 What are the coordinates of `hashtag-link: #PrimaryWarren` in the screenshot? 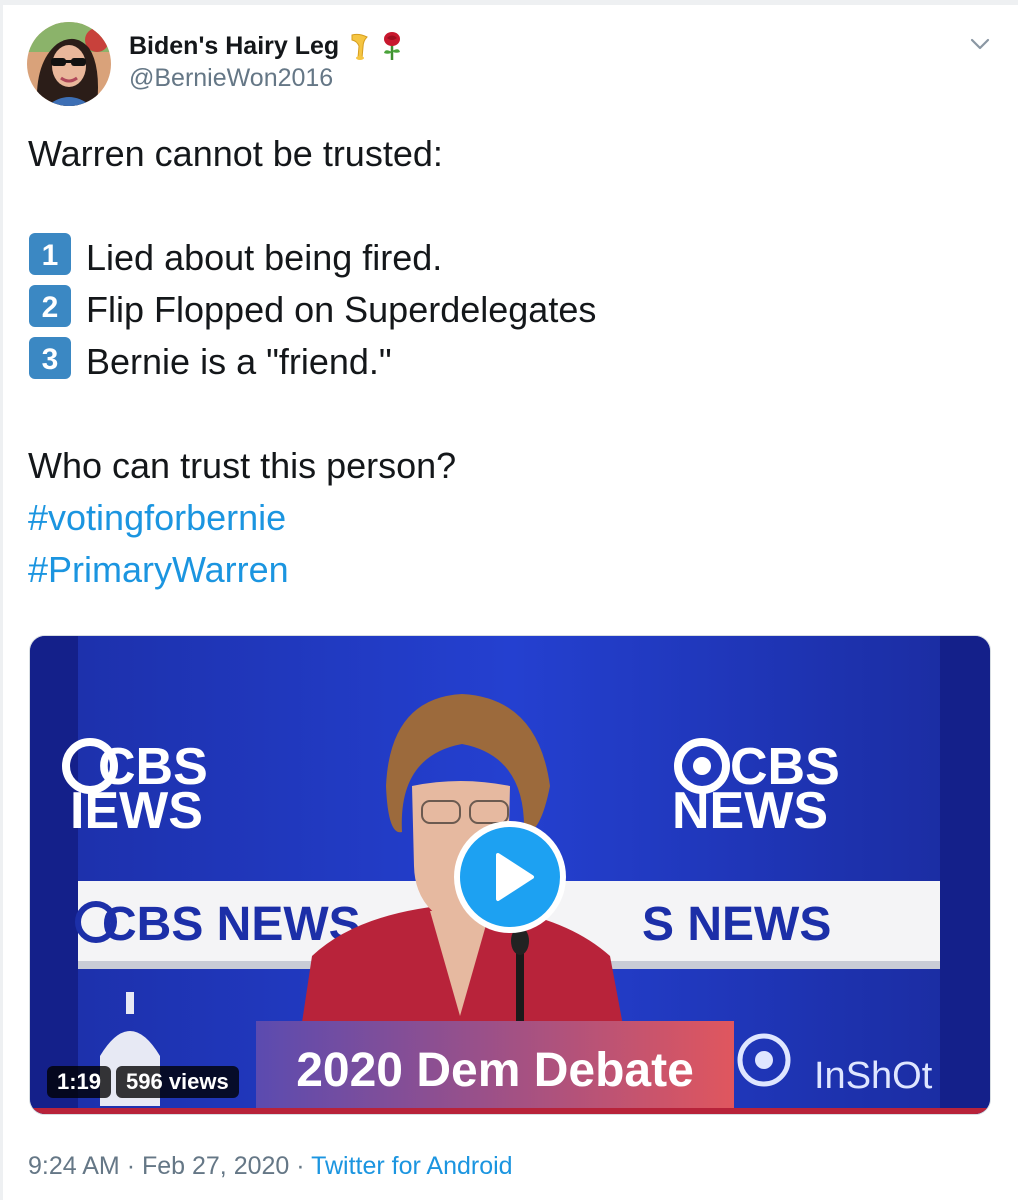 It's located at (158, 569).